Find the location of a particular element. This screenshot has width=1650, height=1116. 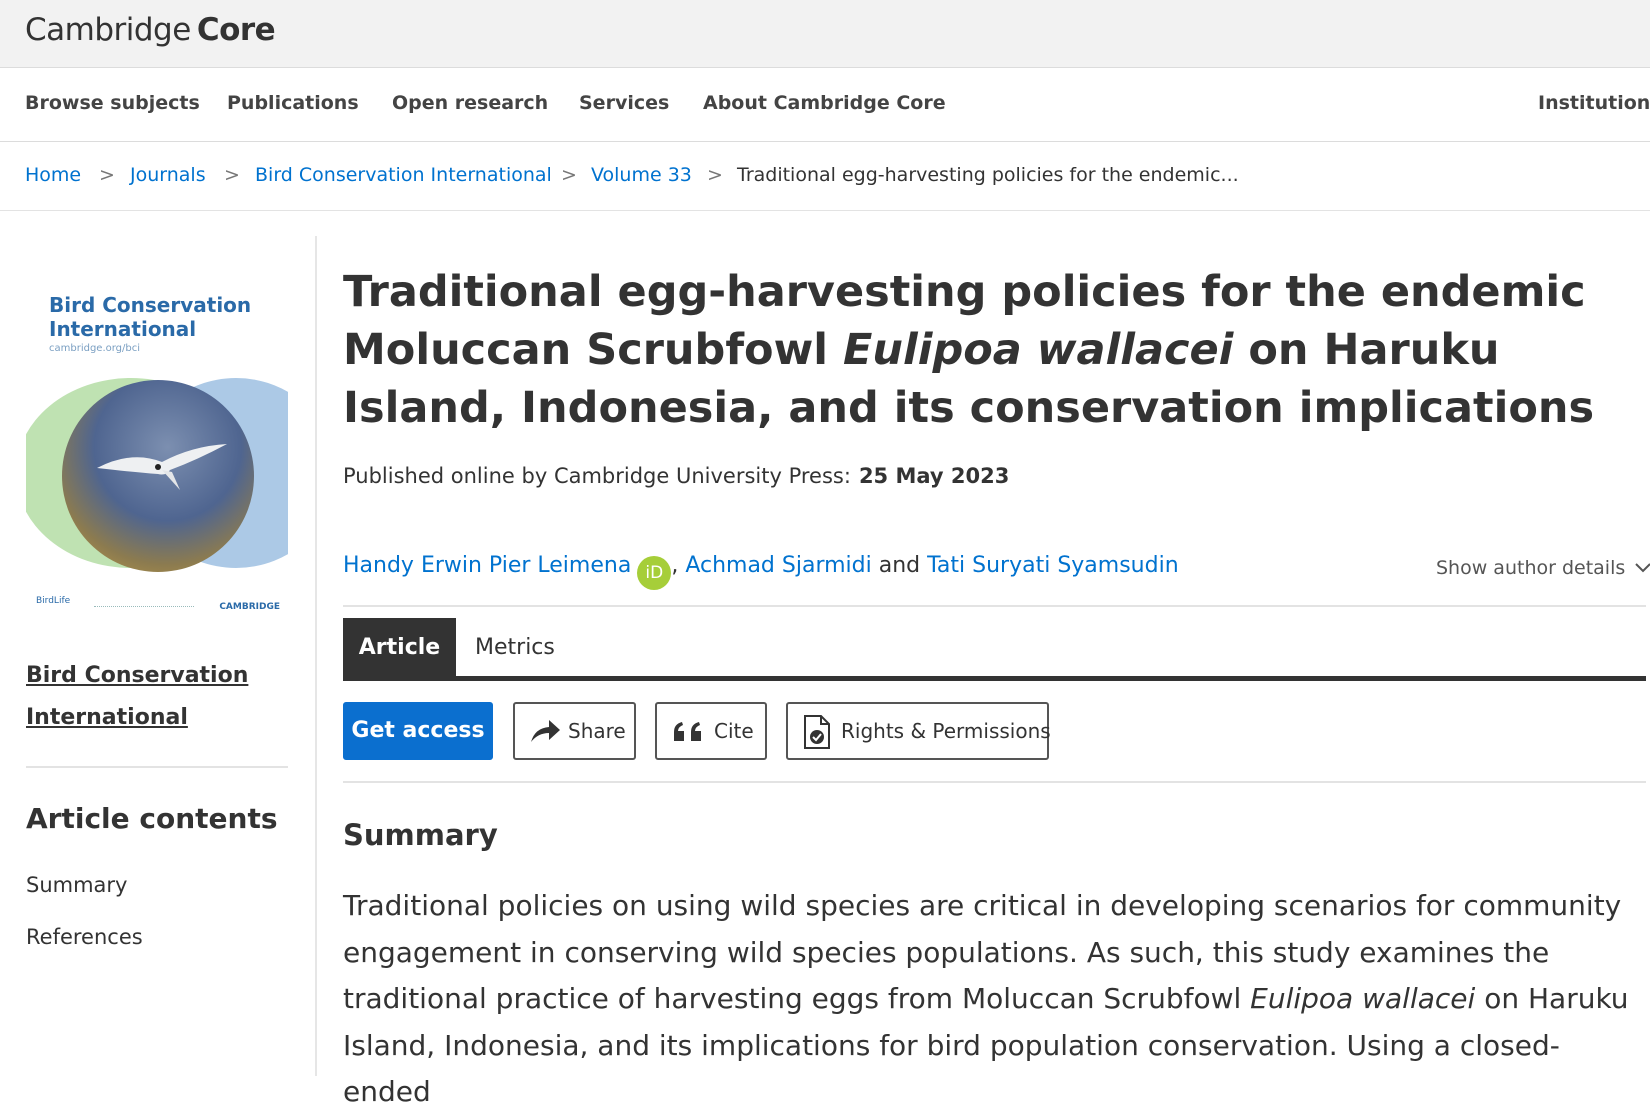

cover-journal-title: Bird Conservation International is located at coordinates (150, 317).